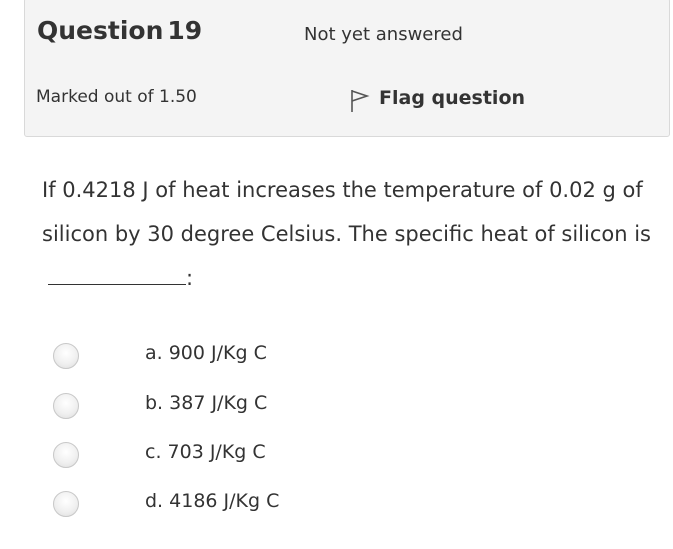  What do you see at coordinates (100, 30) in the screenshot?
I see `question-label: Question` at bounding box center [100, 30].